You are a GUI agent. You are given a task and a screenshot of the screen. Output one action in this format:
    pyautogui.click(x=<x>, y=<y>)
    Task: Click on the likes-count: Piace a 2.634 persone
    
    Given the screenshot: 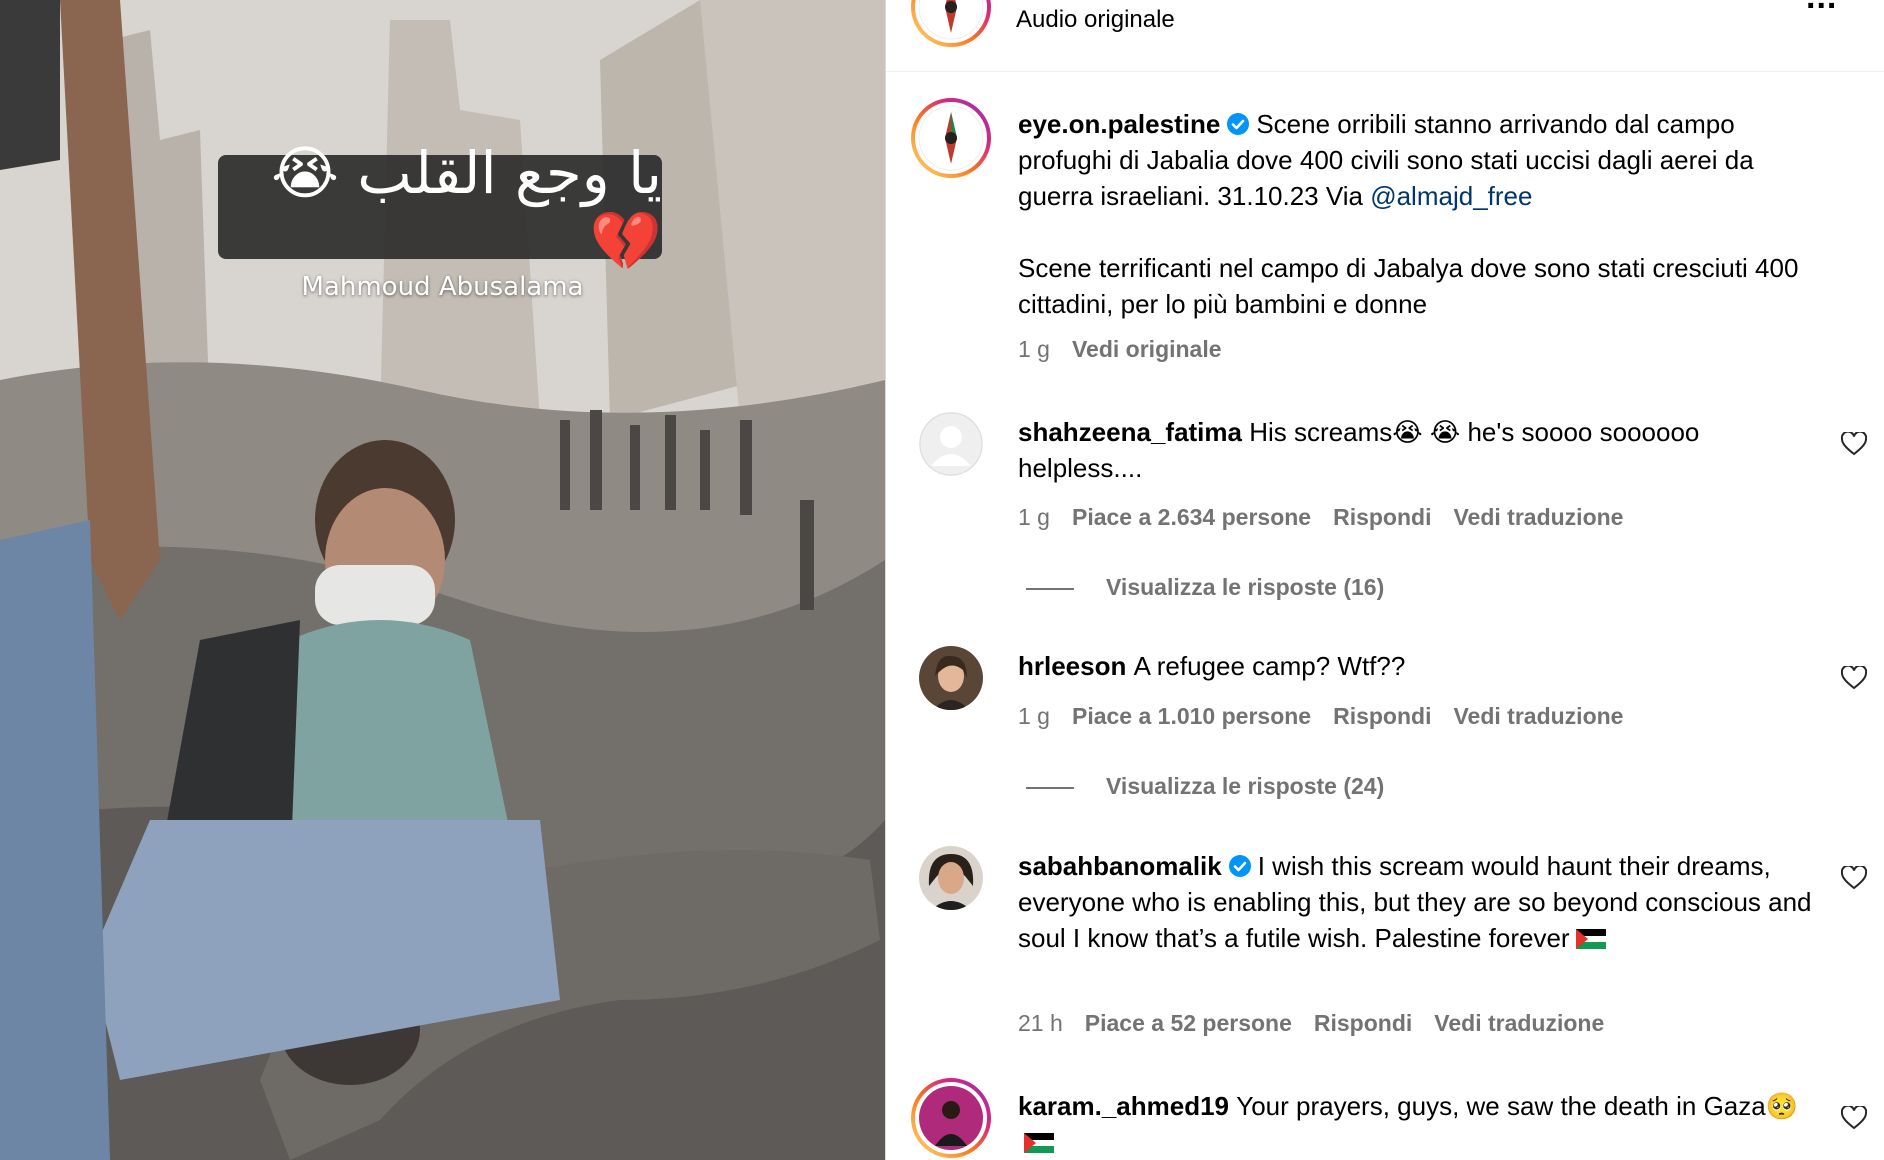 What is the action you would take?
    pyautogui.click(x=1191, y=517)
    